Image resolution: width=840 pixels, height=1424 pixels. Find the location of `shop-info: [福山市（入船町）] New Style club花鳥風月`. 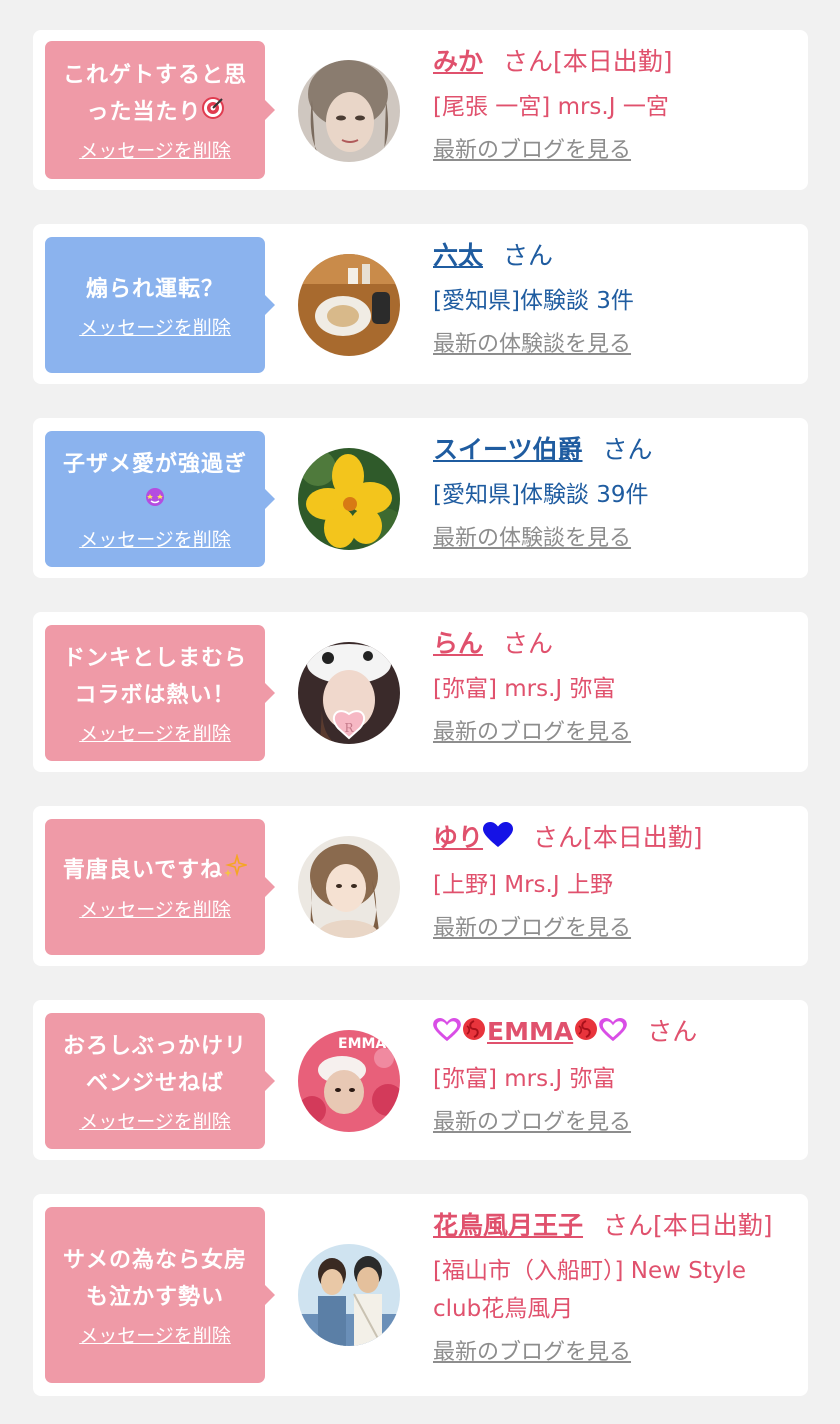

shop-info: [福山市（入船町）] New Style club花鳥風月 is located at coordinates (590, 1290).